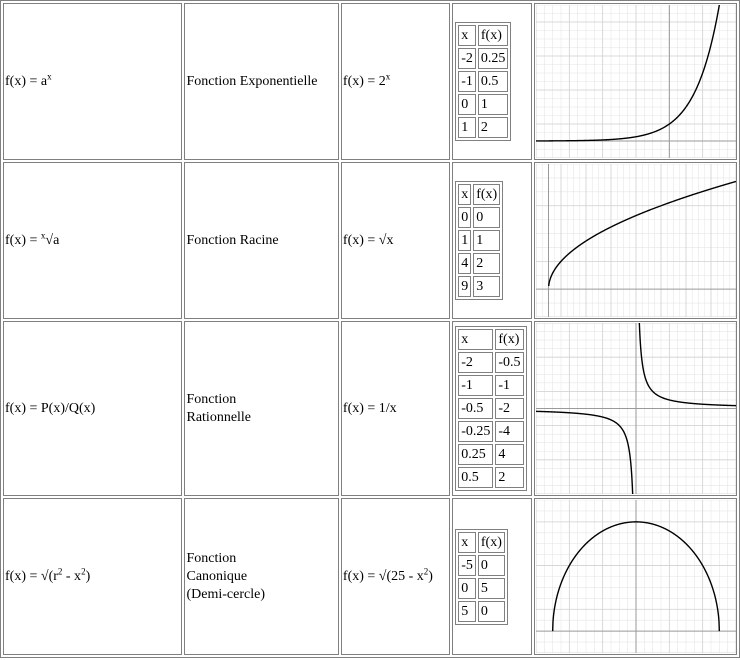  I want to click on formula-text: f(x) = P(x)/Q(x), so click(50, 408).